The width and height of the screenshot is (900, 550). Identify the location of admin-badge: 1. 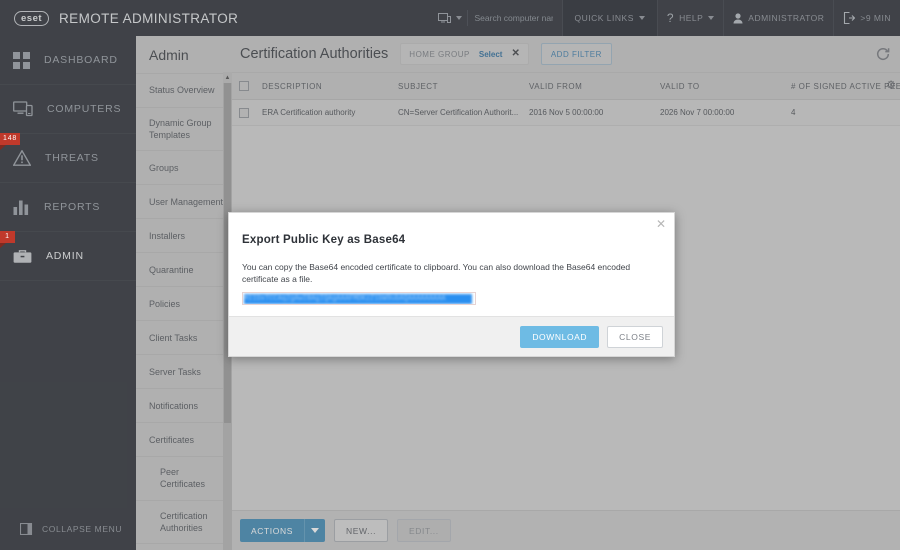
(7, 239).